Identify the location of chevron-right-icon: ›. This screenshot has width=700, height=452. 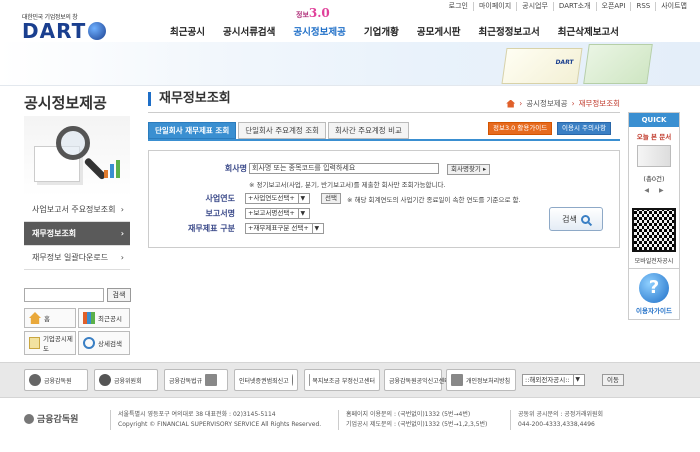
(122, 257).